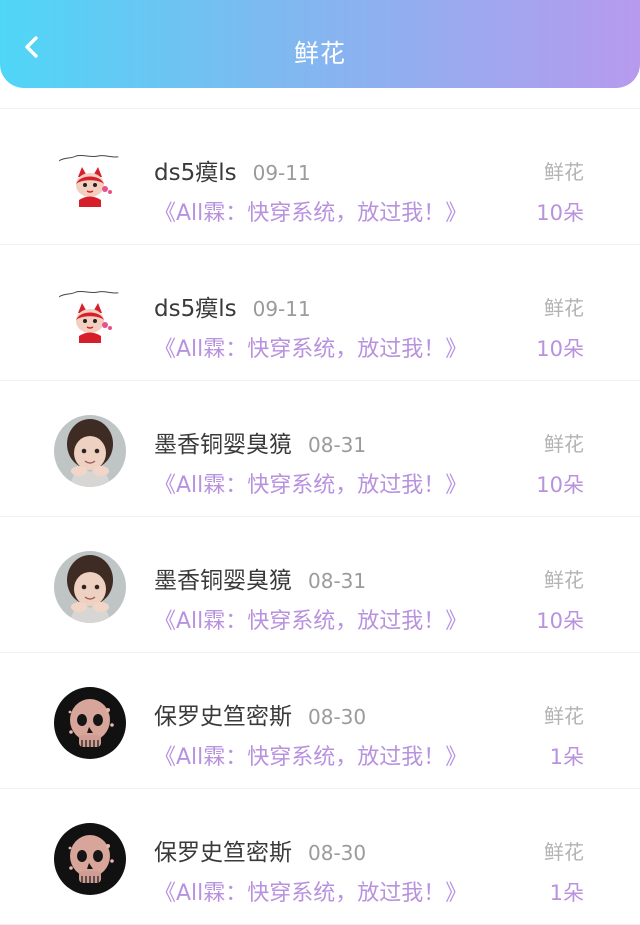  Describe the element at coordinates (319, 53) in the screenshot. I see `page-title: 鲜花` at that location.